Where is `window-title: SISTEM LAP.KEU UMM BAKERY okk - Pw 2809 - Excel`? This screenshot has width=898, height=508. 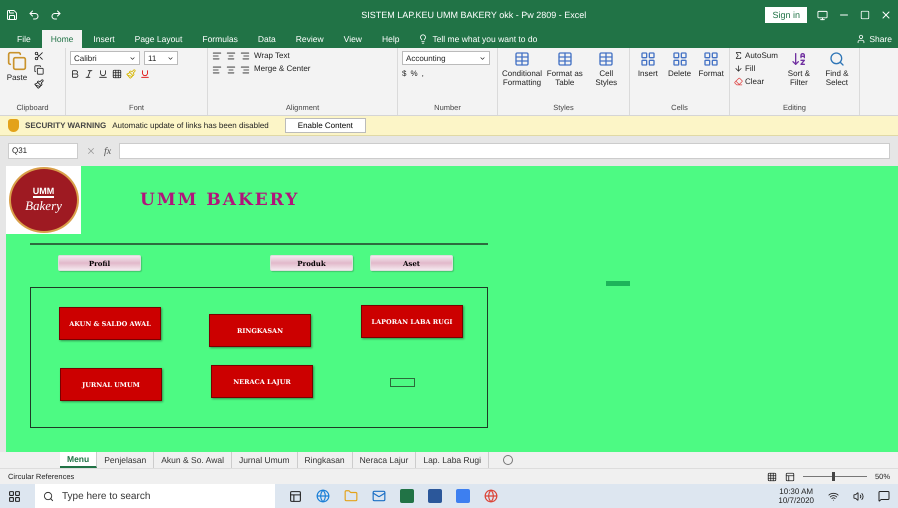 window-title: SISTEM LAP.KEU UMM BAKERY okk - Pw 2809 - Excel is located at coordinates (474, 15).